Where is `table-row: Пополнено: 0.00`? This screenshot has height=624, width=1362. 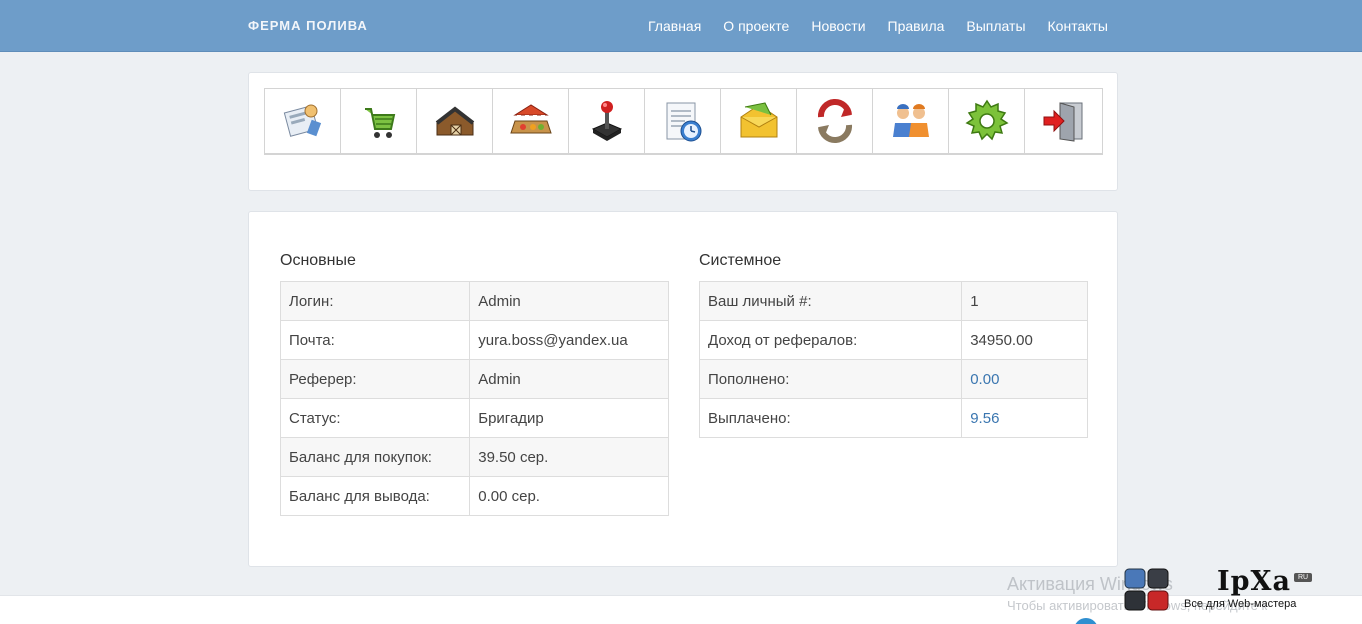
table-row: Пополнено: 0.00 is located at coordinates (893, 379).